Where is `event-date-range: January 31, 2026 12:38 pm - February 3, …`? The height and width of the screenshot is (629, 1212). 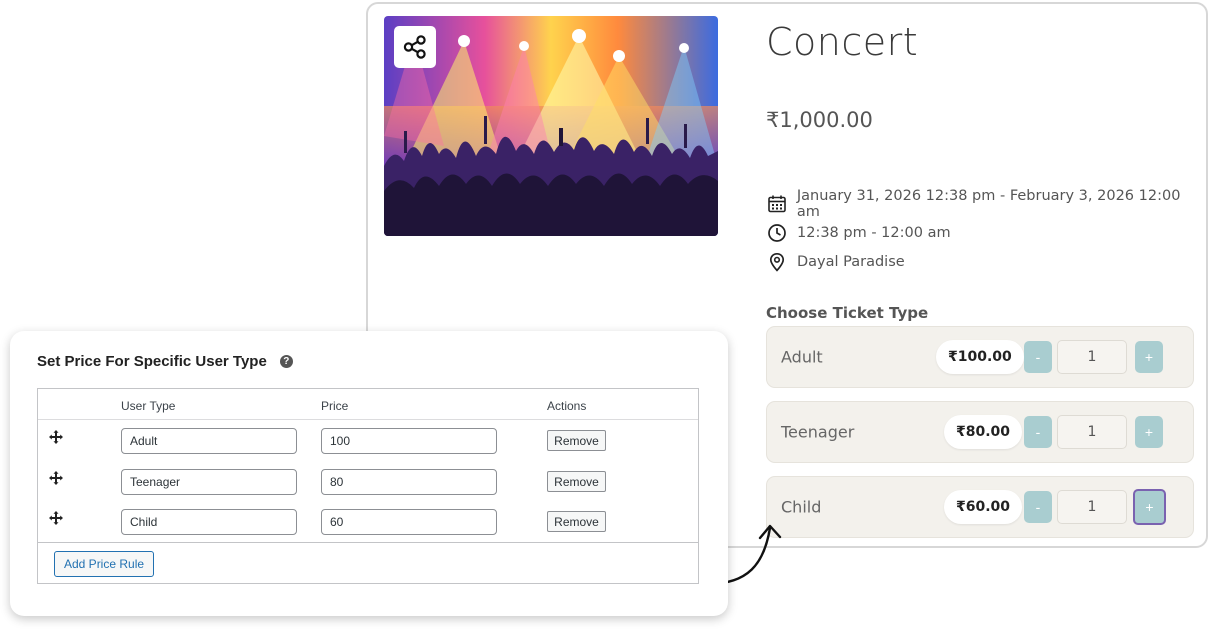 event-date-range: January 31, 2026 12:38 pm - February 3, … is located at coordinates (988, 204).